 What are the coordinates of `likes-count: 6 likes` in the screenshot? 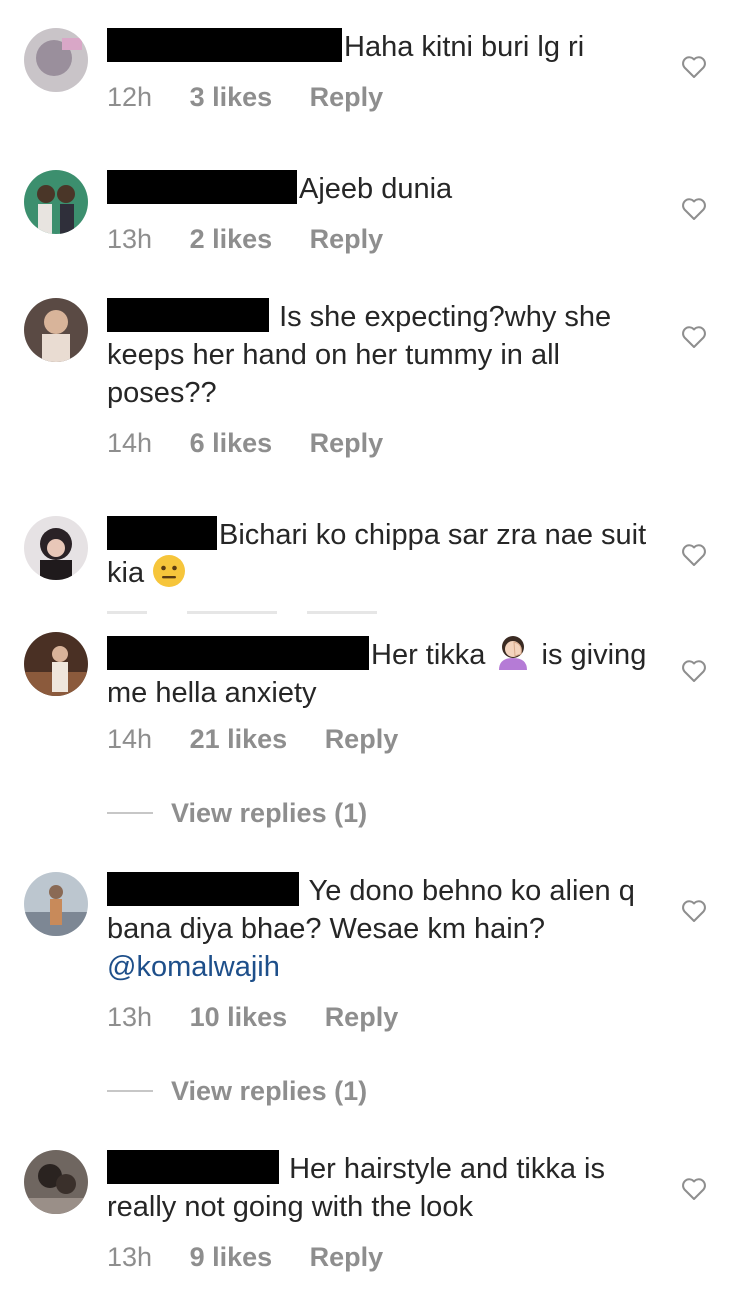 It's located at (231, 443).